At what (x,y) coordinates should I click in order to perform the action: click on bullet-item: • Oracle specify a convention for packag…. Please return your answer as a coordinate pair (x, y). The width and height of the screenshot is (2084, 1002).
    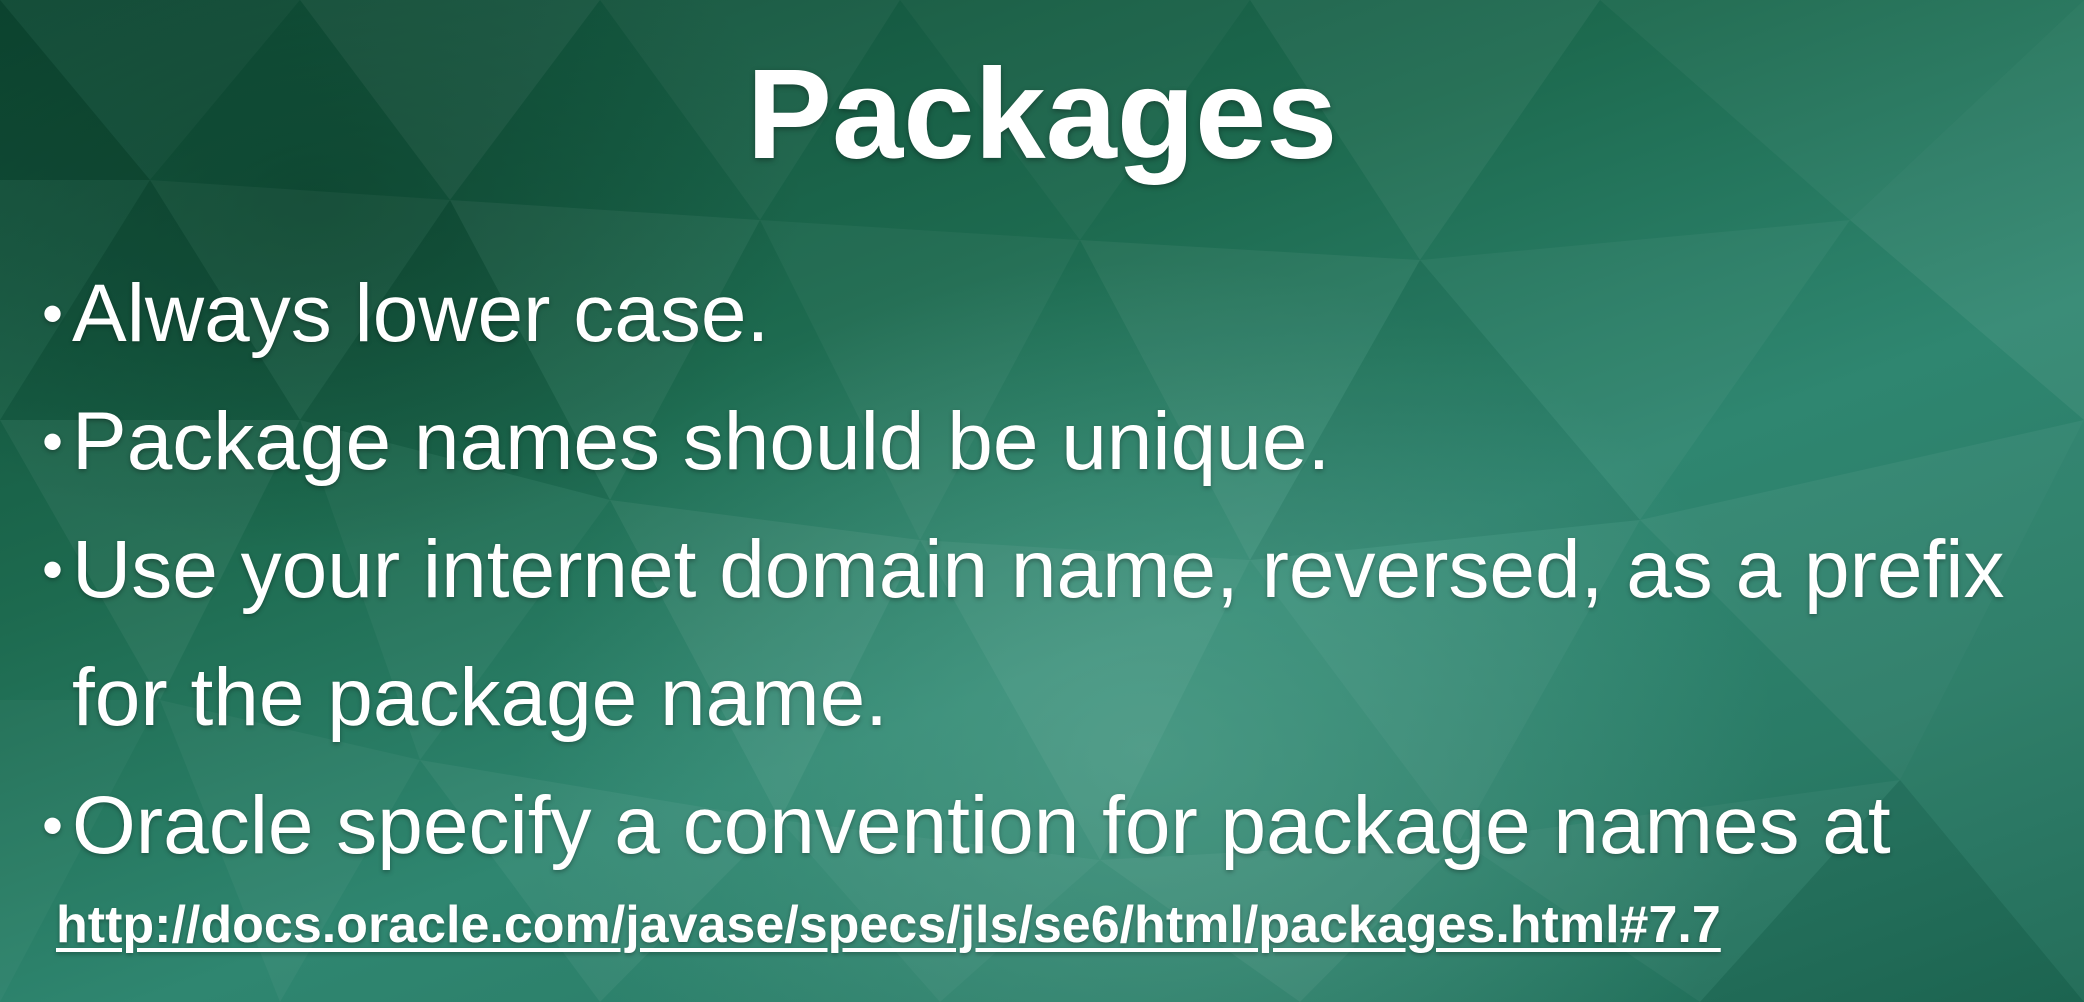
    Looking at the image, I should click on (1047, 826).